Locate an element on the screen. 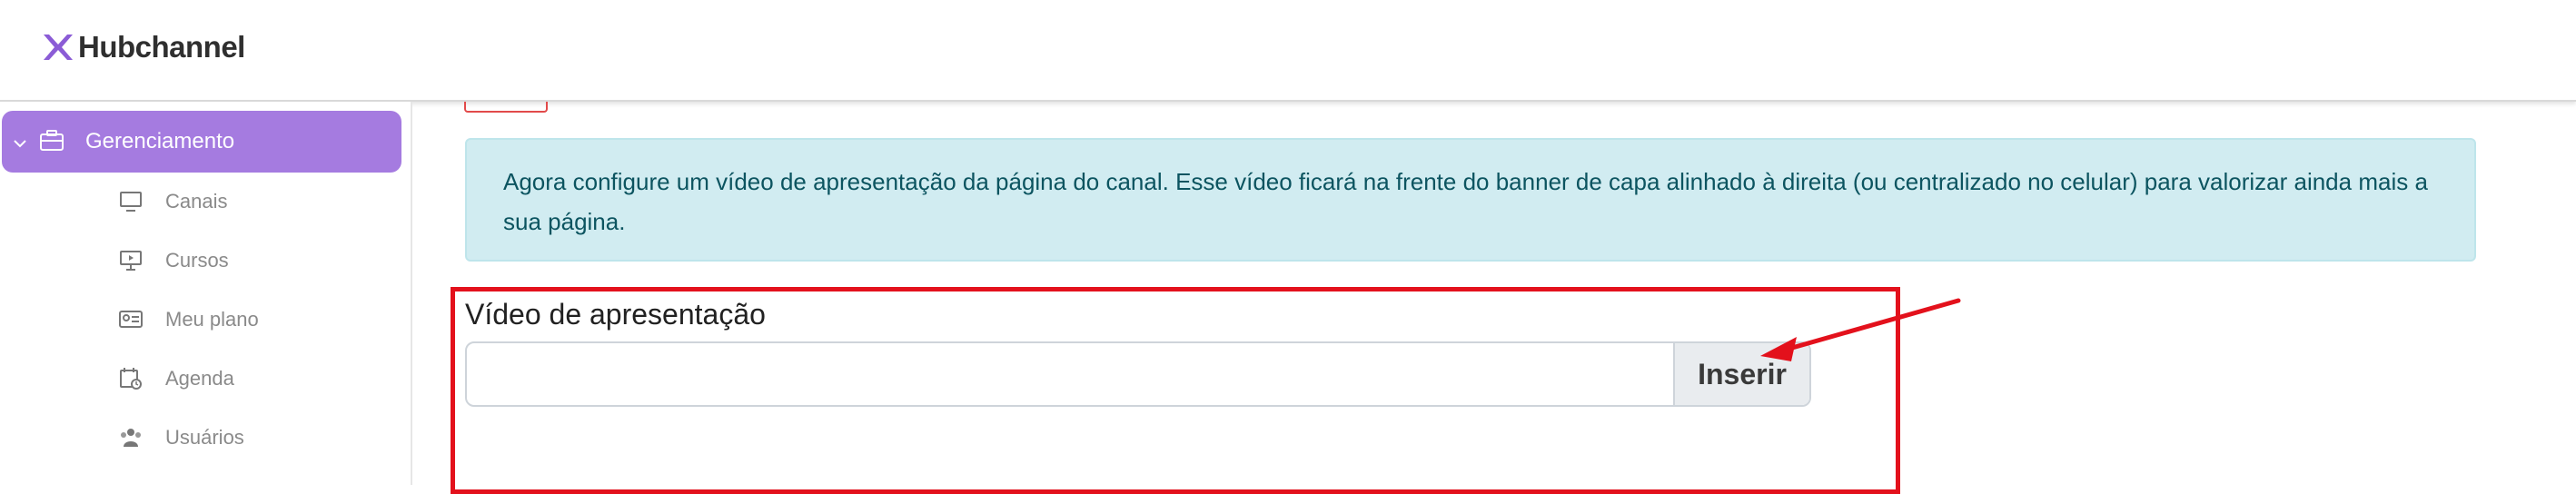 This screenshot has width=2576, height=494. sidebar-item-label: Gerenciamento is located at coordinates (160, 141).